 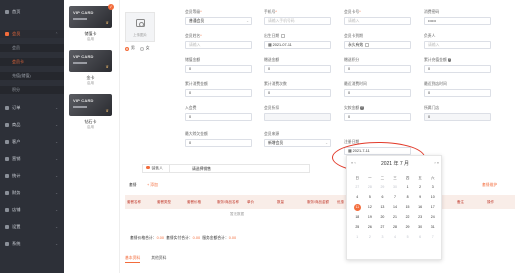 I want to click on calendar-day: 10, so click(x=432, y=197).